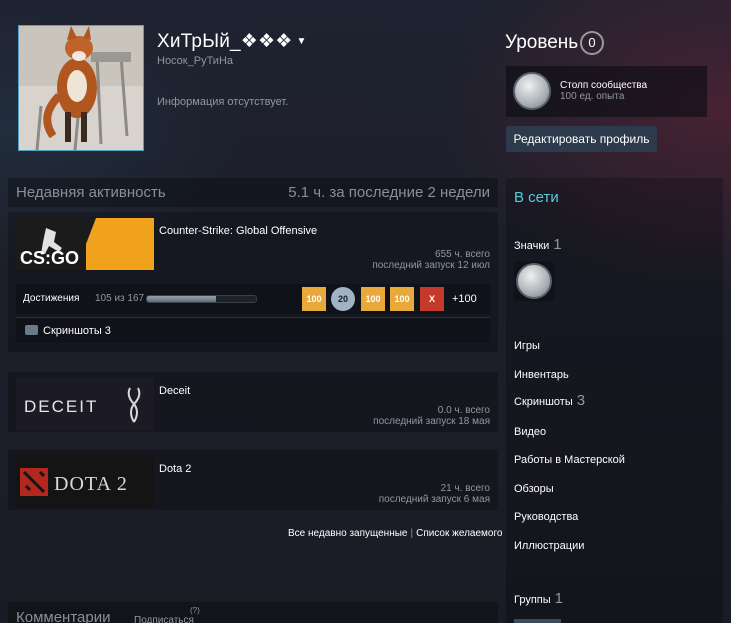 This screenshot has width=731, height=623. I want to click on comments-title: Комментарии, so click(63, 616).